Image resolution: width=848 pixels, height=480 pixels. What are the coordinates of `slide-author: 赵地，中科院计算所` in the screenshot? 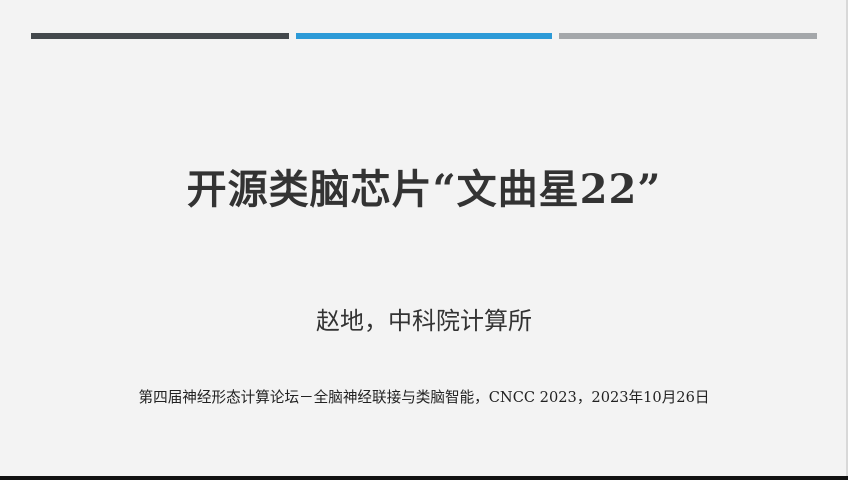 It's located at (424, 321).